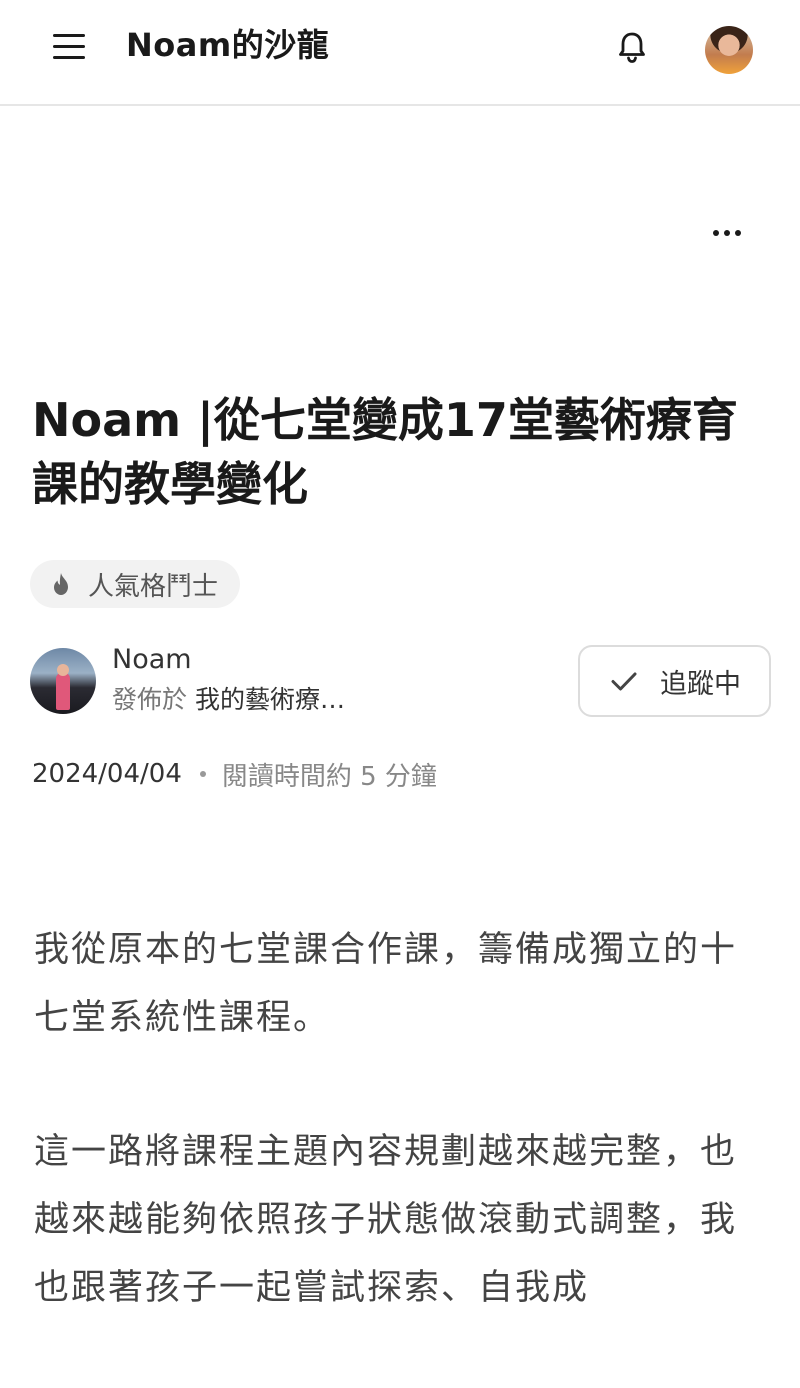 This screenshot has width=800, height=1388. I want to click on avatar-photo-figure, so click(63, 691).